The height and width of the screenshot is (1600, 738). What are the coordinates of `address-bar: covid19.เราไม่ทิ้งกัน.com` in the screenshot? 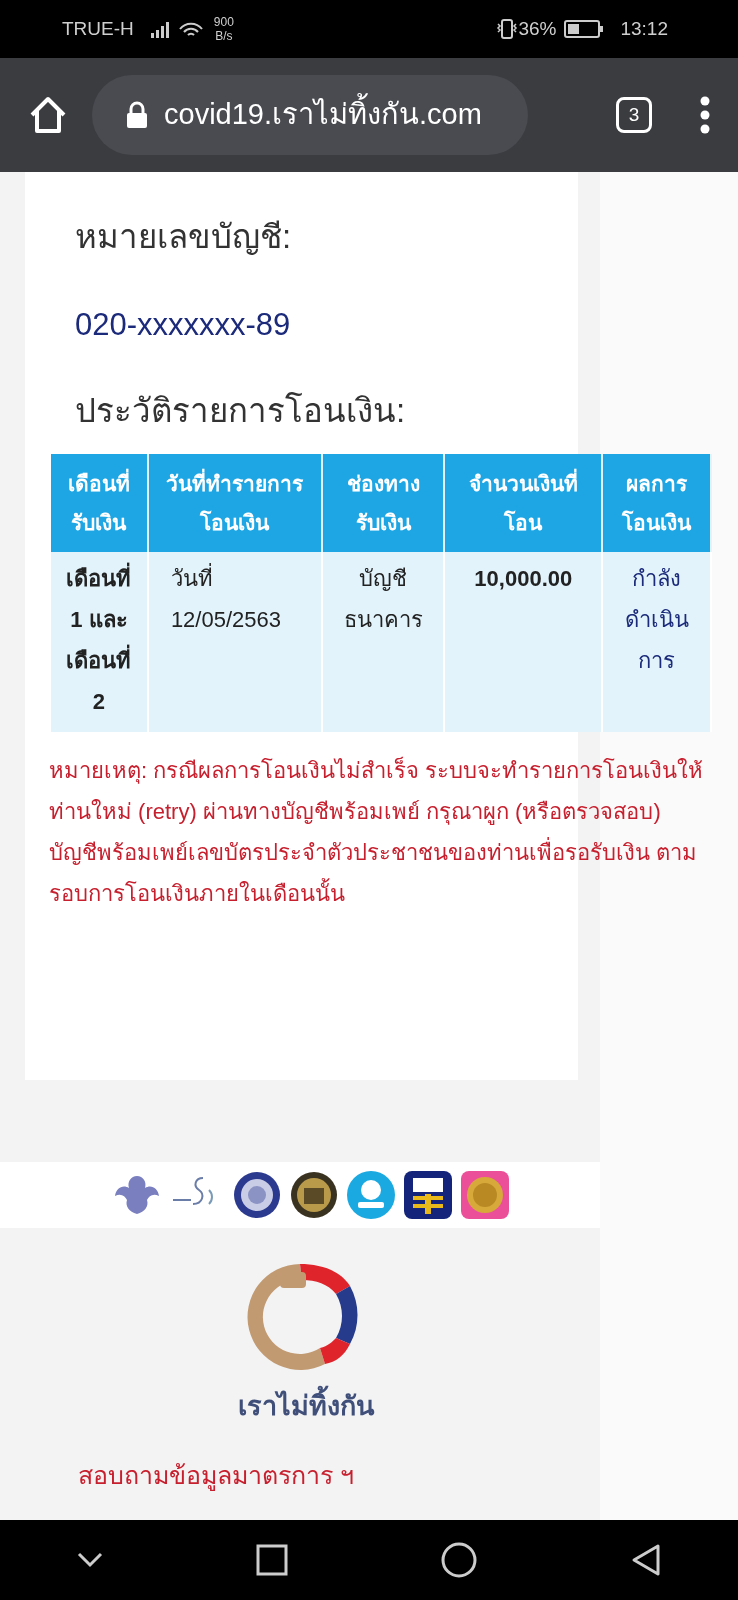 It's located at (310, 115).